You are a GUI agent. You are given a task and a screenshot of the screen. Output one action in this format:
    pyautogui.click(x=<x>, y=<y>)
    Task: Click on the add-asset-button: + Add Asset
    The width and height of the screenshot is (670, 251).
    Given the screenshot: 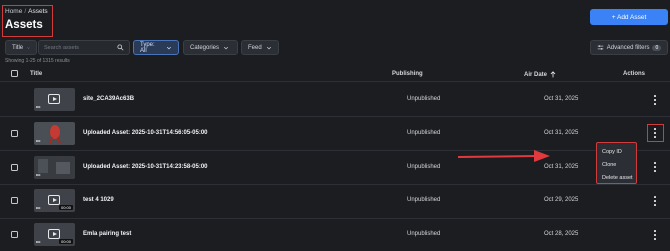 What is the action you would take?
    pyautogui.click(x=629, y=17)
    